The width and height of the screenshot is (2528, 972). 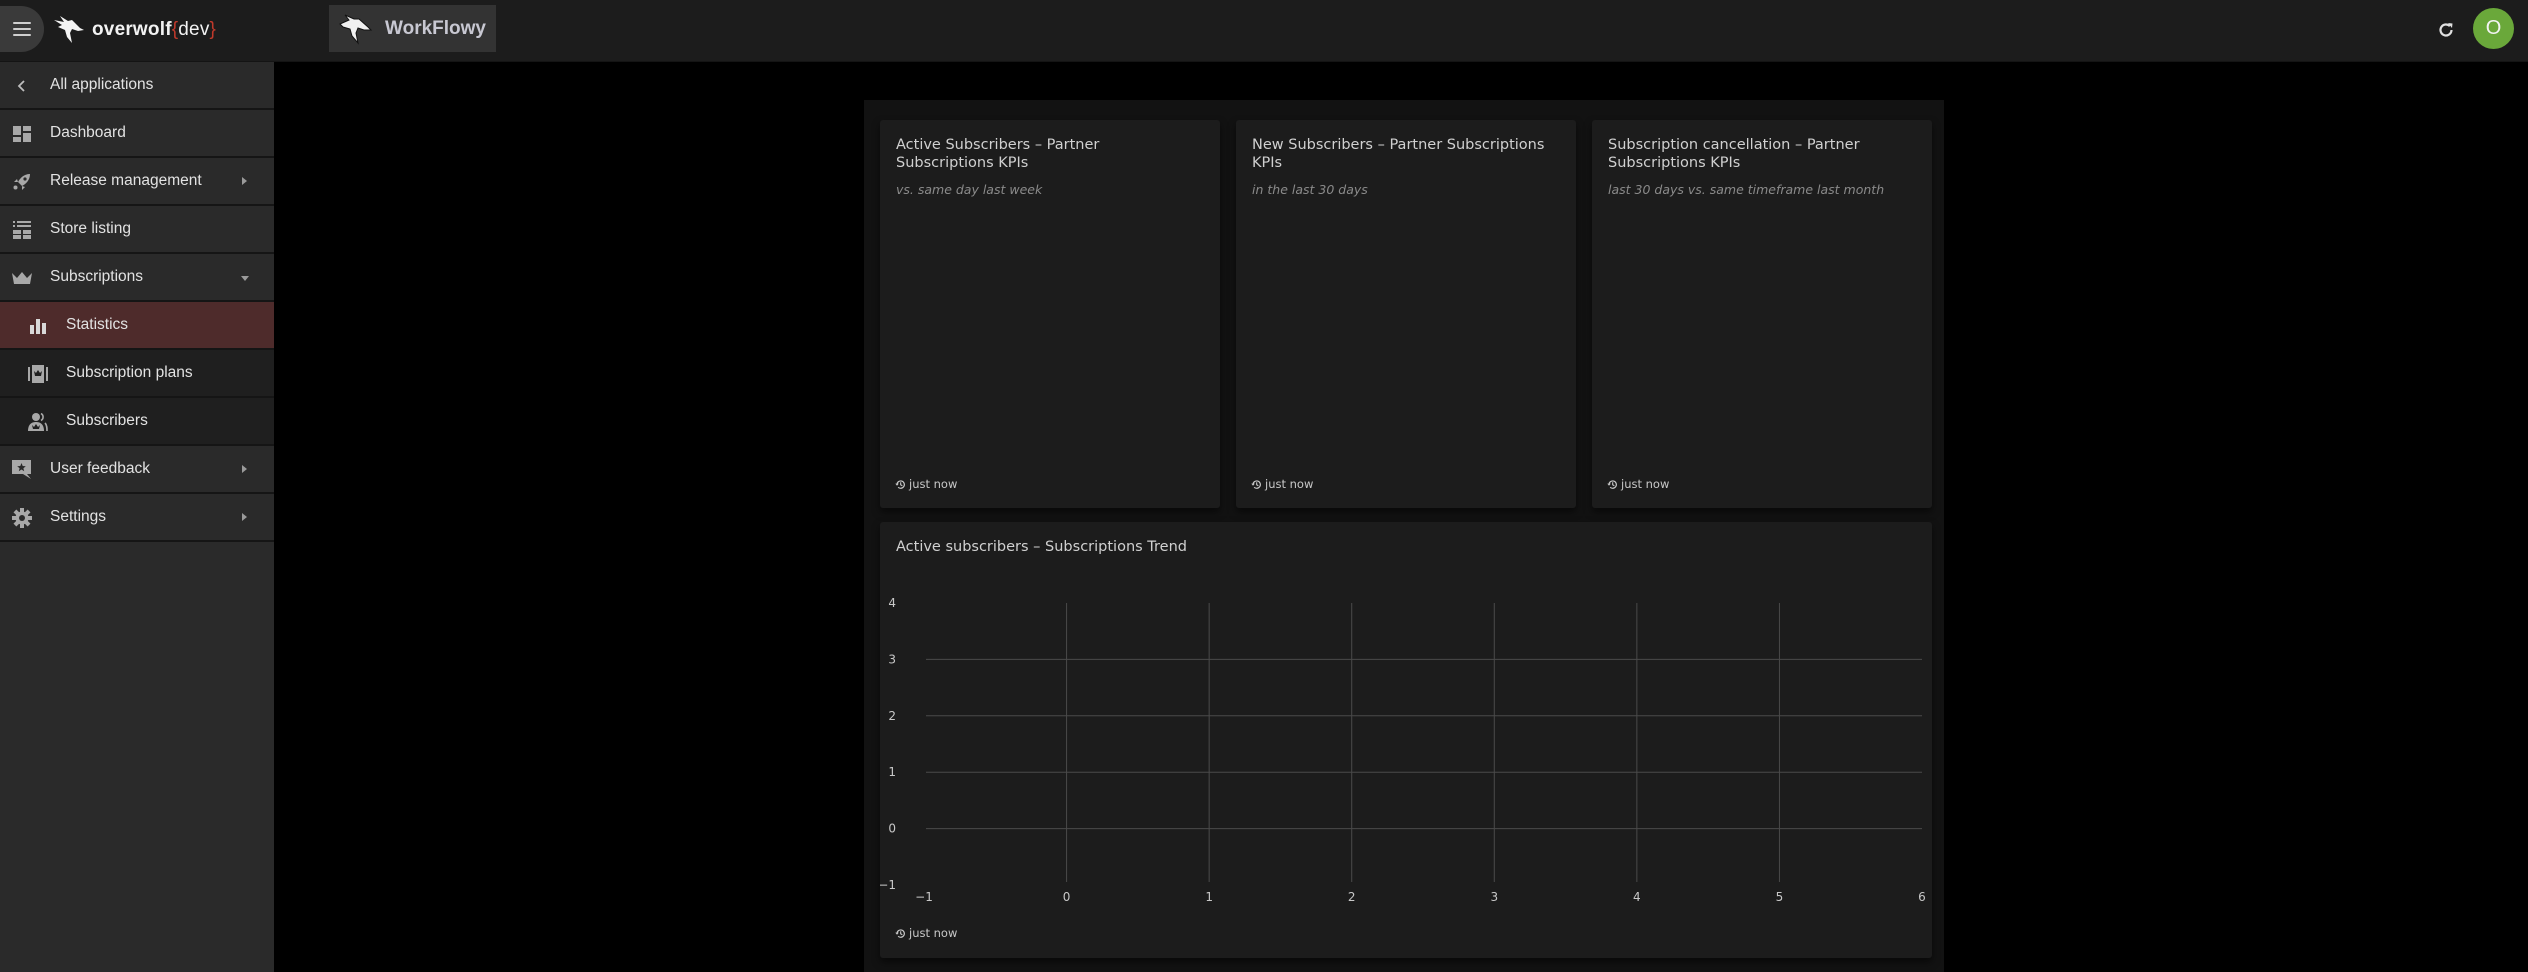 I want to click on chevron-left-icon, so click(x=22, y=86).